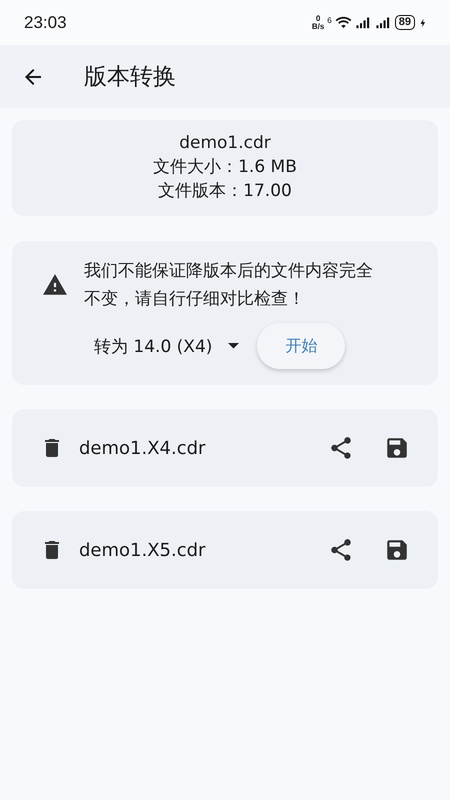  I want to click on battery-level: 89, so click(404, 22).